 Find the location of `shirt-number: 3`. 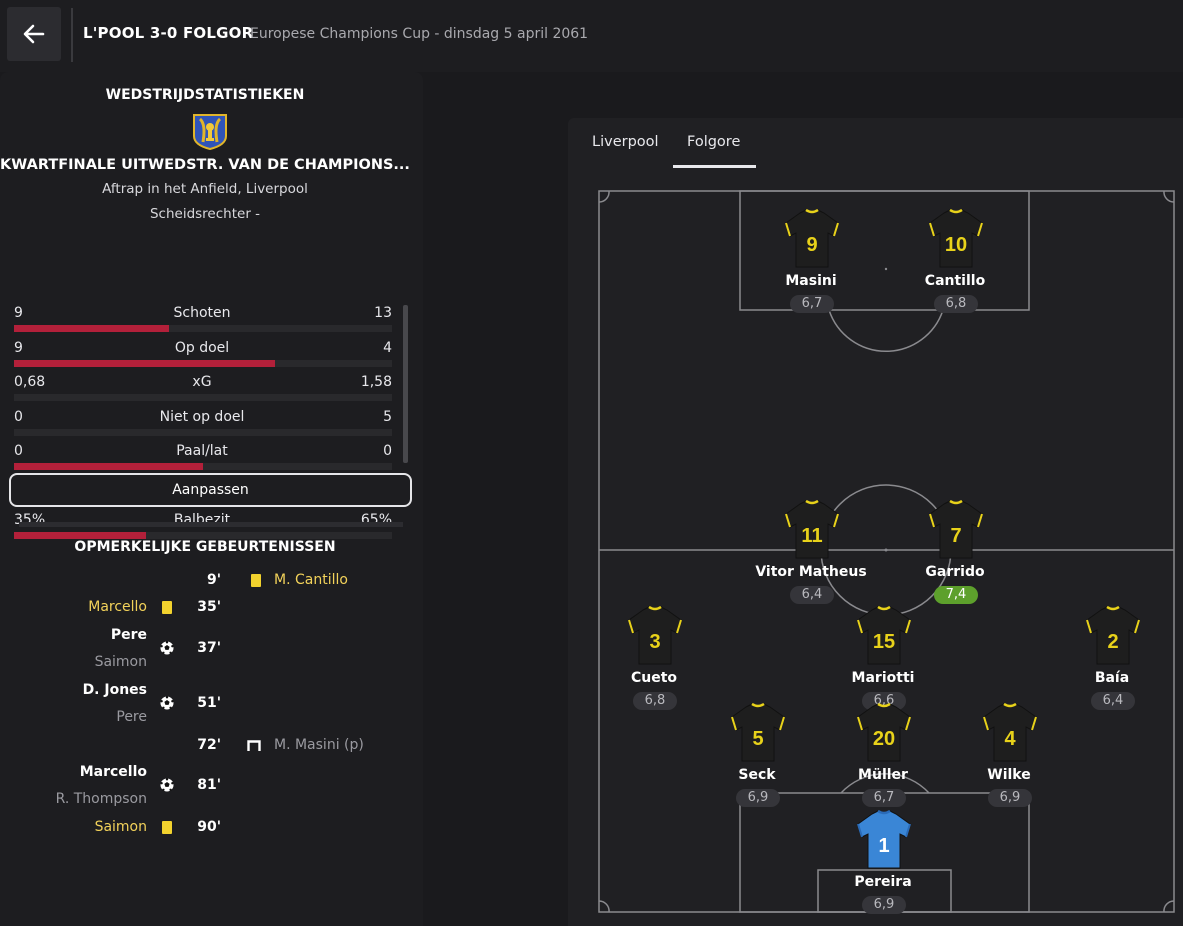

shirt-number: 3 is located at coordinates (654, 642).